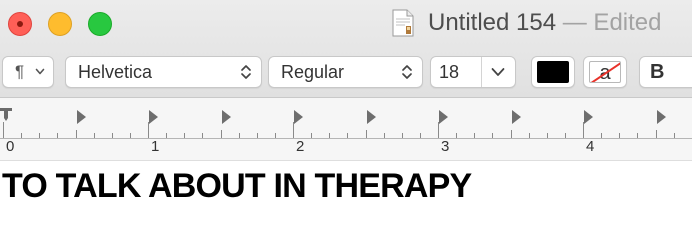 The height and width of the screenshot is (248, 692). What do you see at coordinates (163, 72) in the screenshot?
I see `font-family-select: Helvetica` at bounding box center [163, 72].